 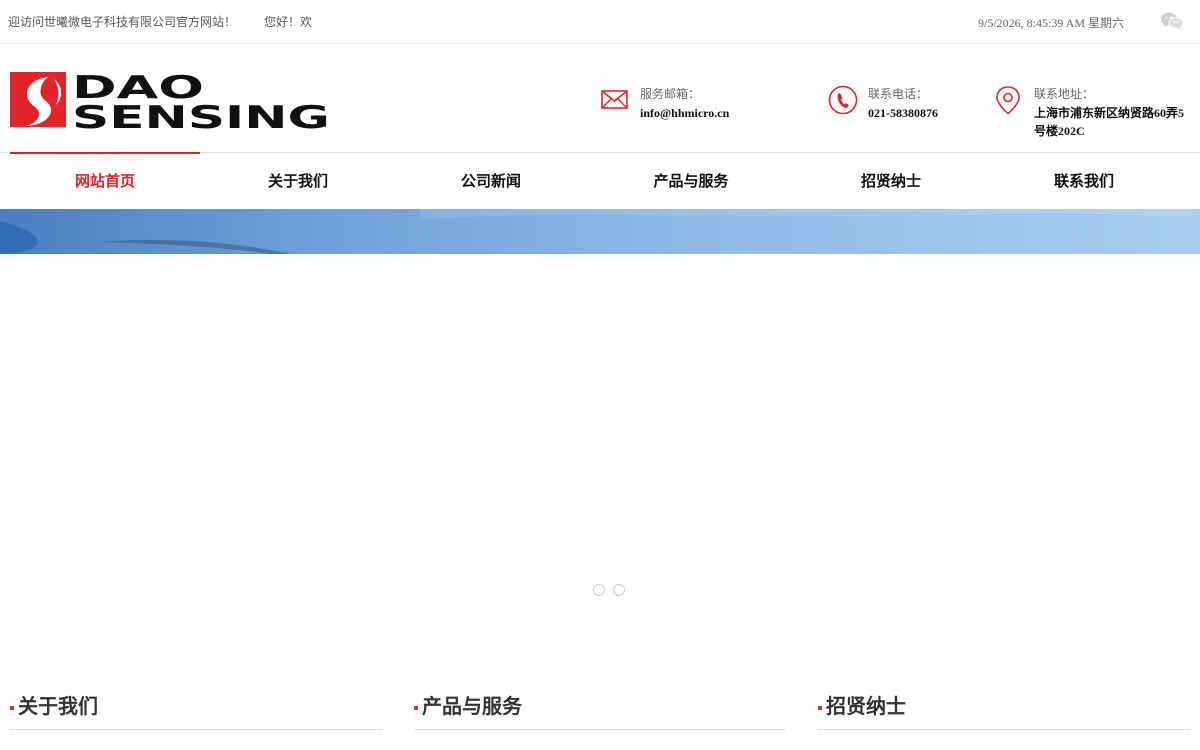 What do you see at coordinates (1004, 710) in the screenshot?
I see `section-careers: 招贤纳士` at bounding box center [1004, 710].